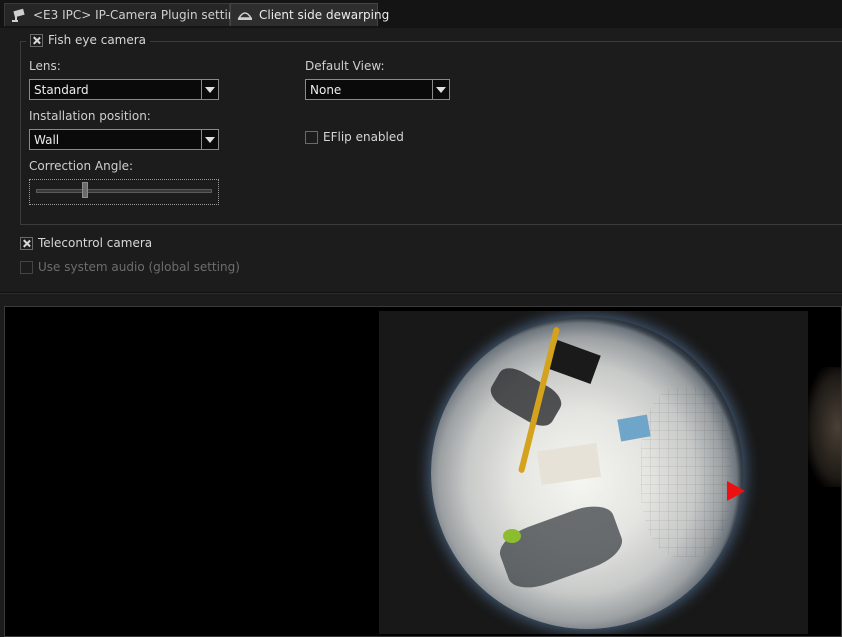 The image size is (842, 637). I want to click on correction-angle-slider, so click(124, 192).